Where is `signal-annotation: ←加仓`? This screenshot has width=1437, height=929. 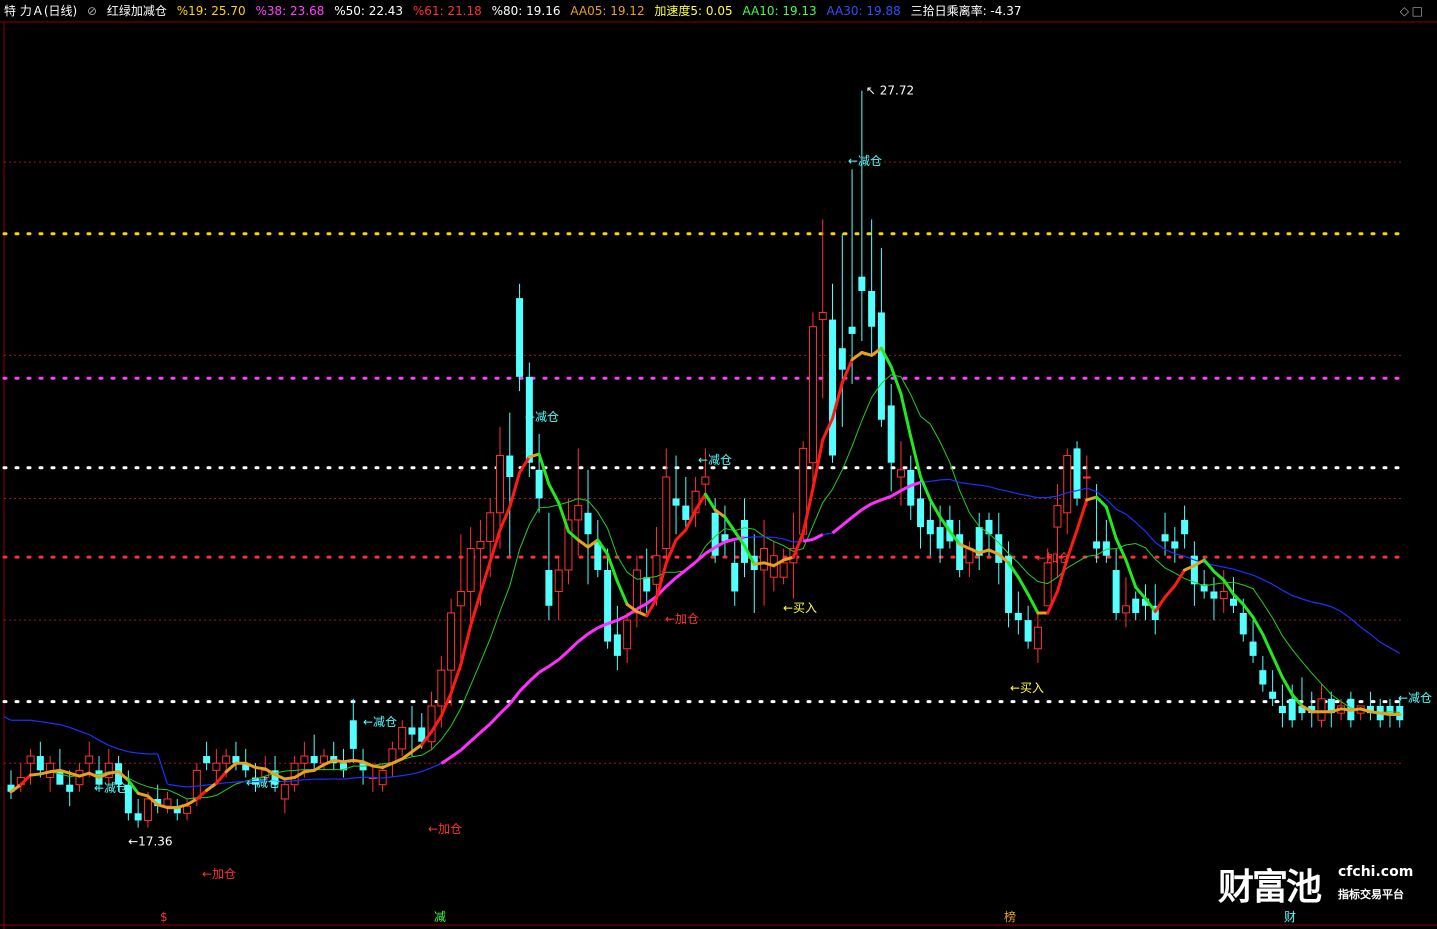 signal-annotation: ←加仓 is located at coordinates (1053, 558).